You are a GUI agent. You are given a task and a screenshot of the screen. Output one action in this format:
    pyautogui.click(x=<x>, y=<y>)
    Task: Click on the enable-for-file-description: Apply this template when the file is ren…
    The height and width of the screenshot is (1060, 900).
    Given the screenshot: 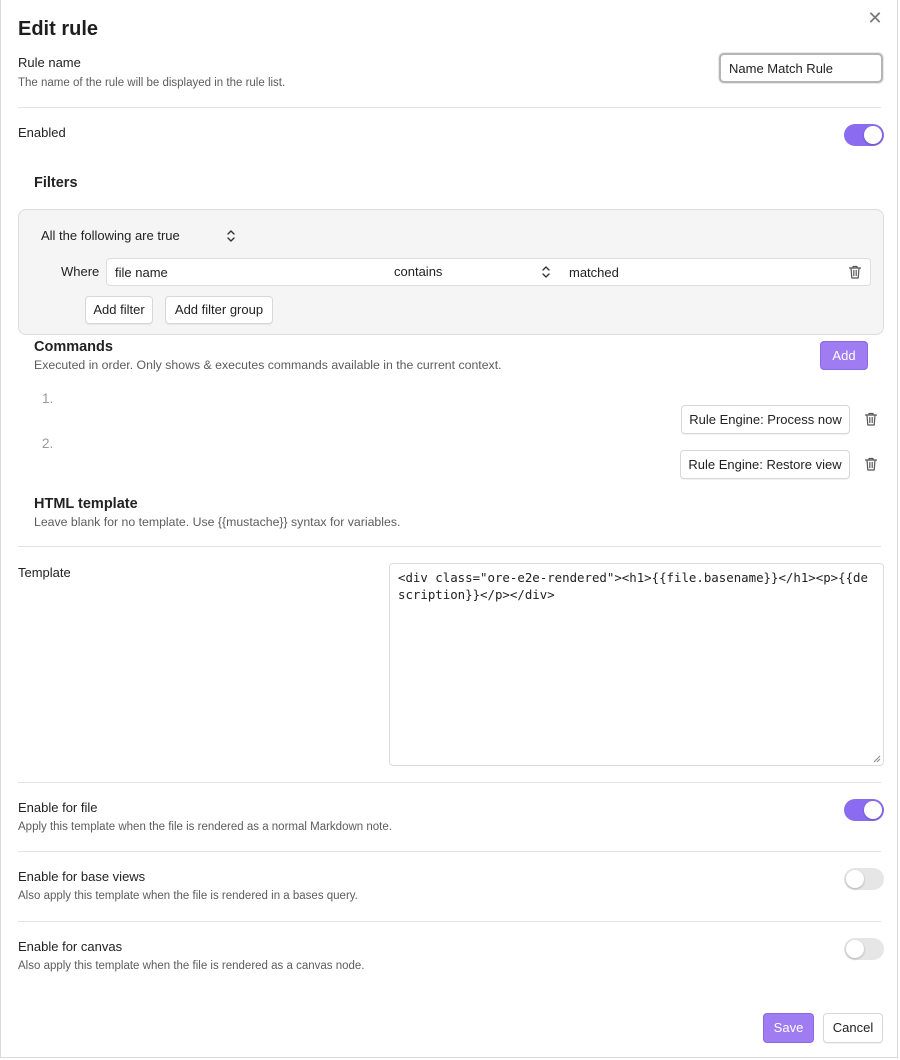 What is the action you would take?
    pyautogui.click(x=205, y=827)
    